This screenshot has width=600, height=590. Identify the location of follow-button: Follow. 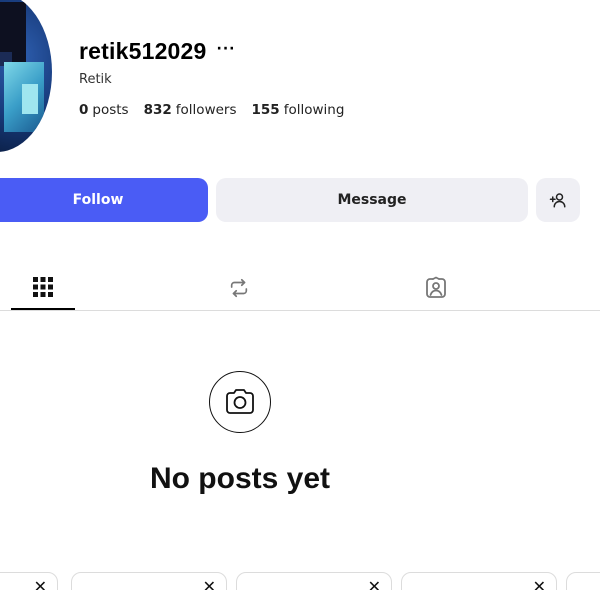
(104, 200).